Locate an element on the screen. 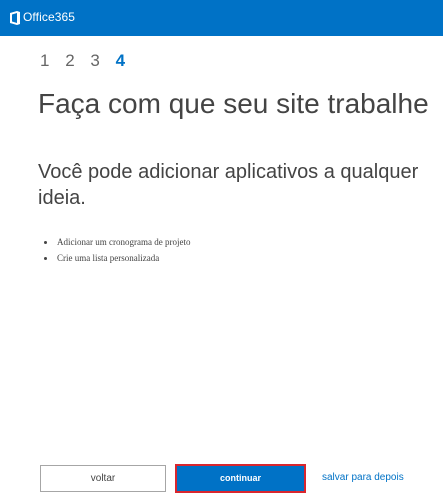  step-indicator: 1 2 3 4 is located at coordinates (88, 61).